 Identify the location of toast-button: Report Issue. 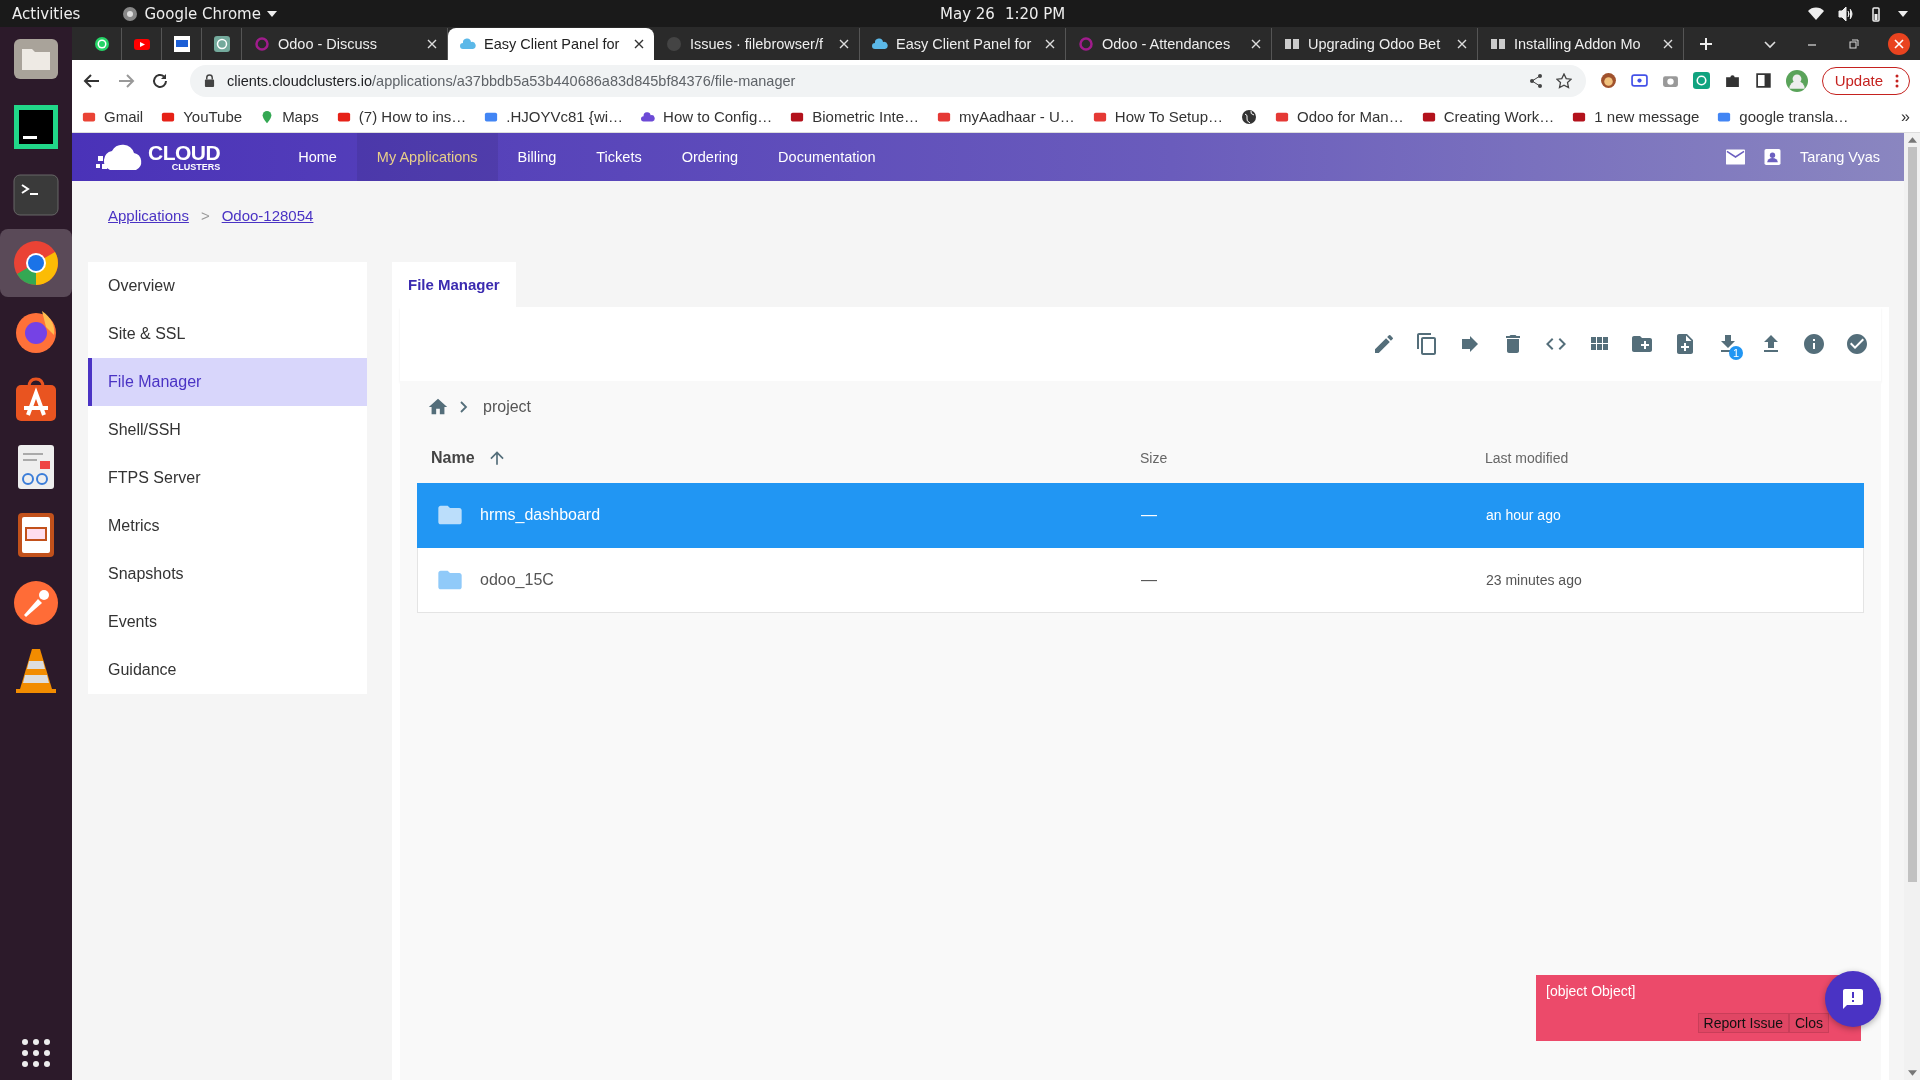
(1743, 1023).